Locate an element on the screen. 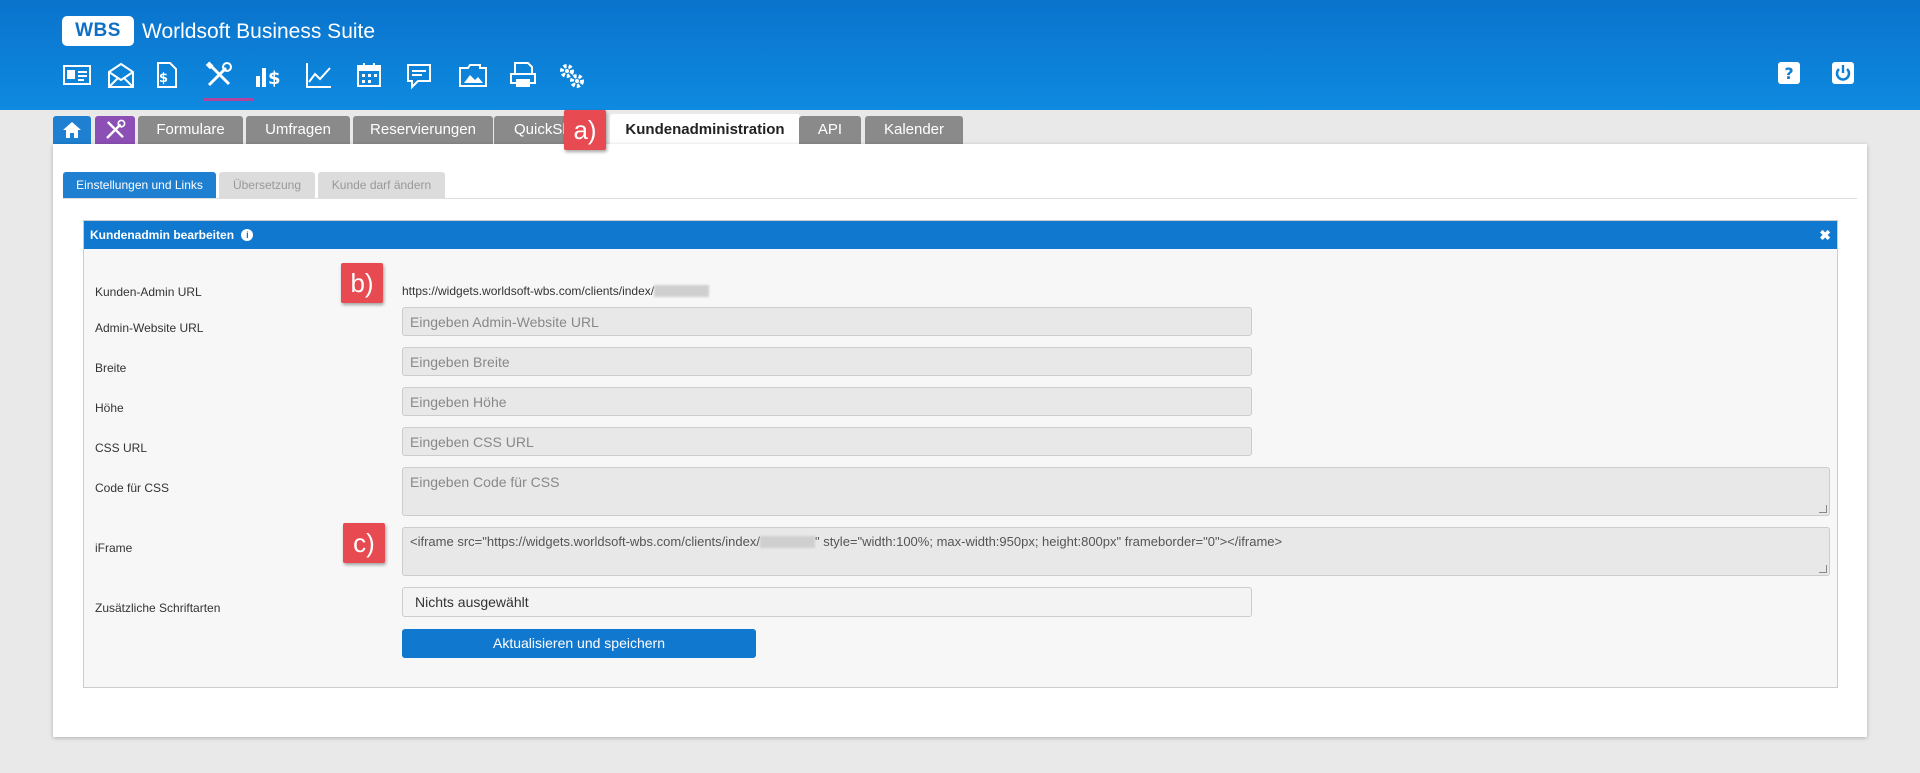  id-card-icon is located at coordinates (77, 75).